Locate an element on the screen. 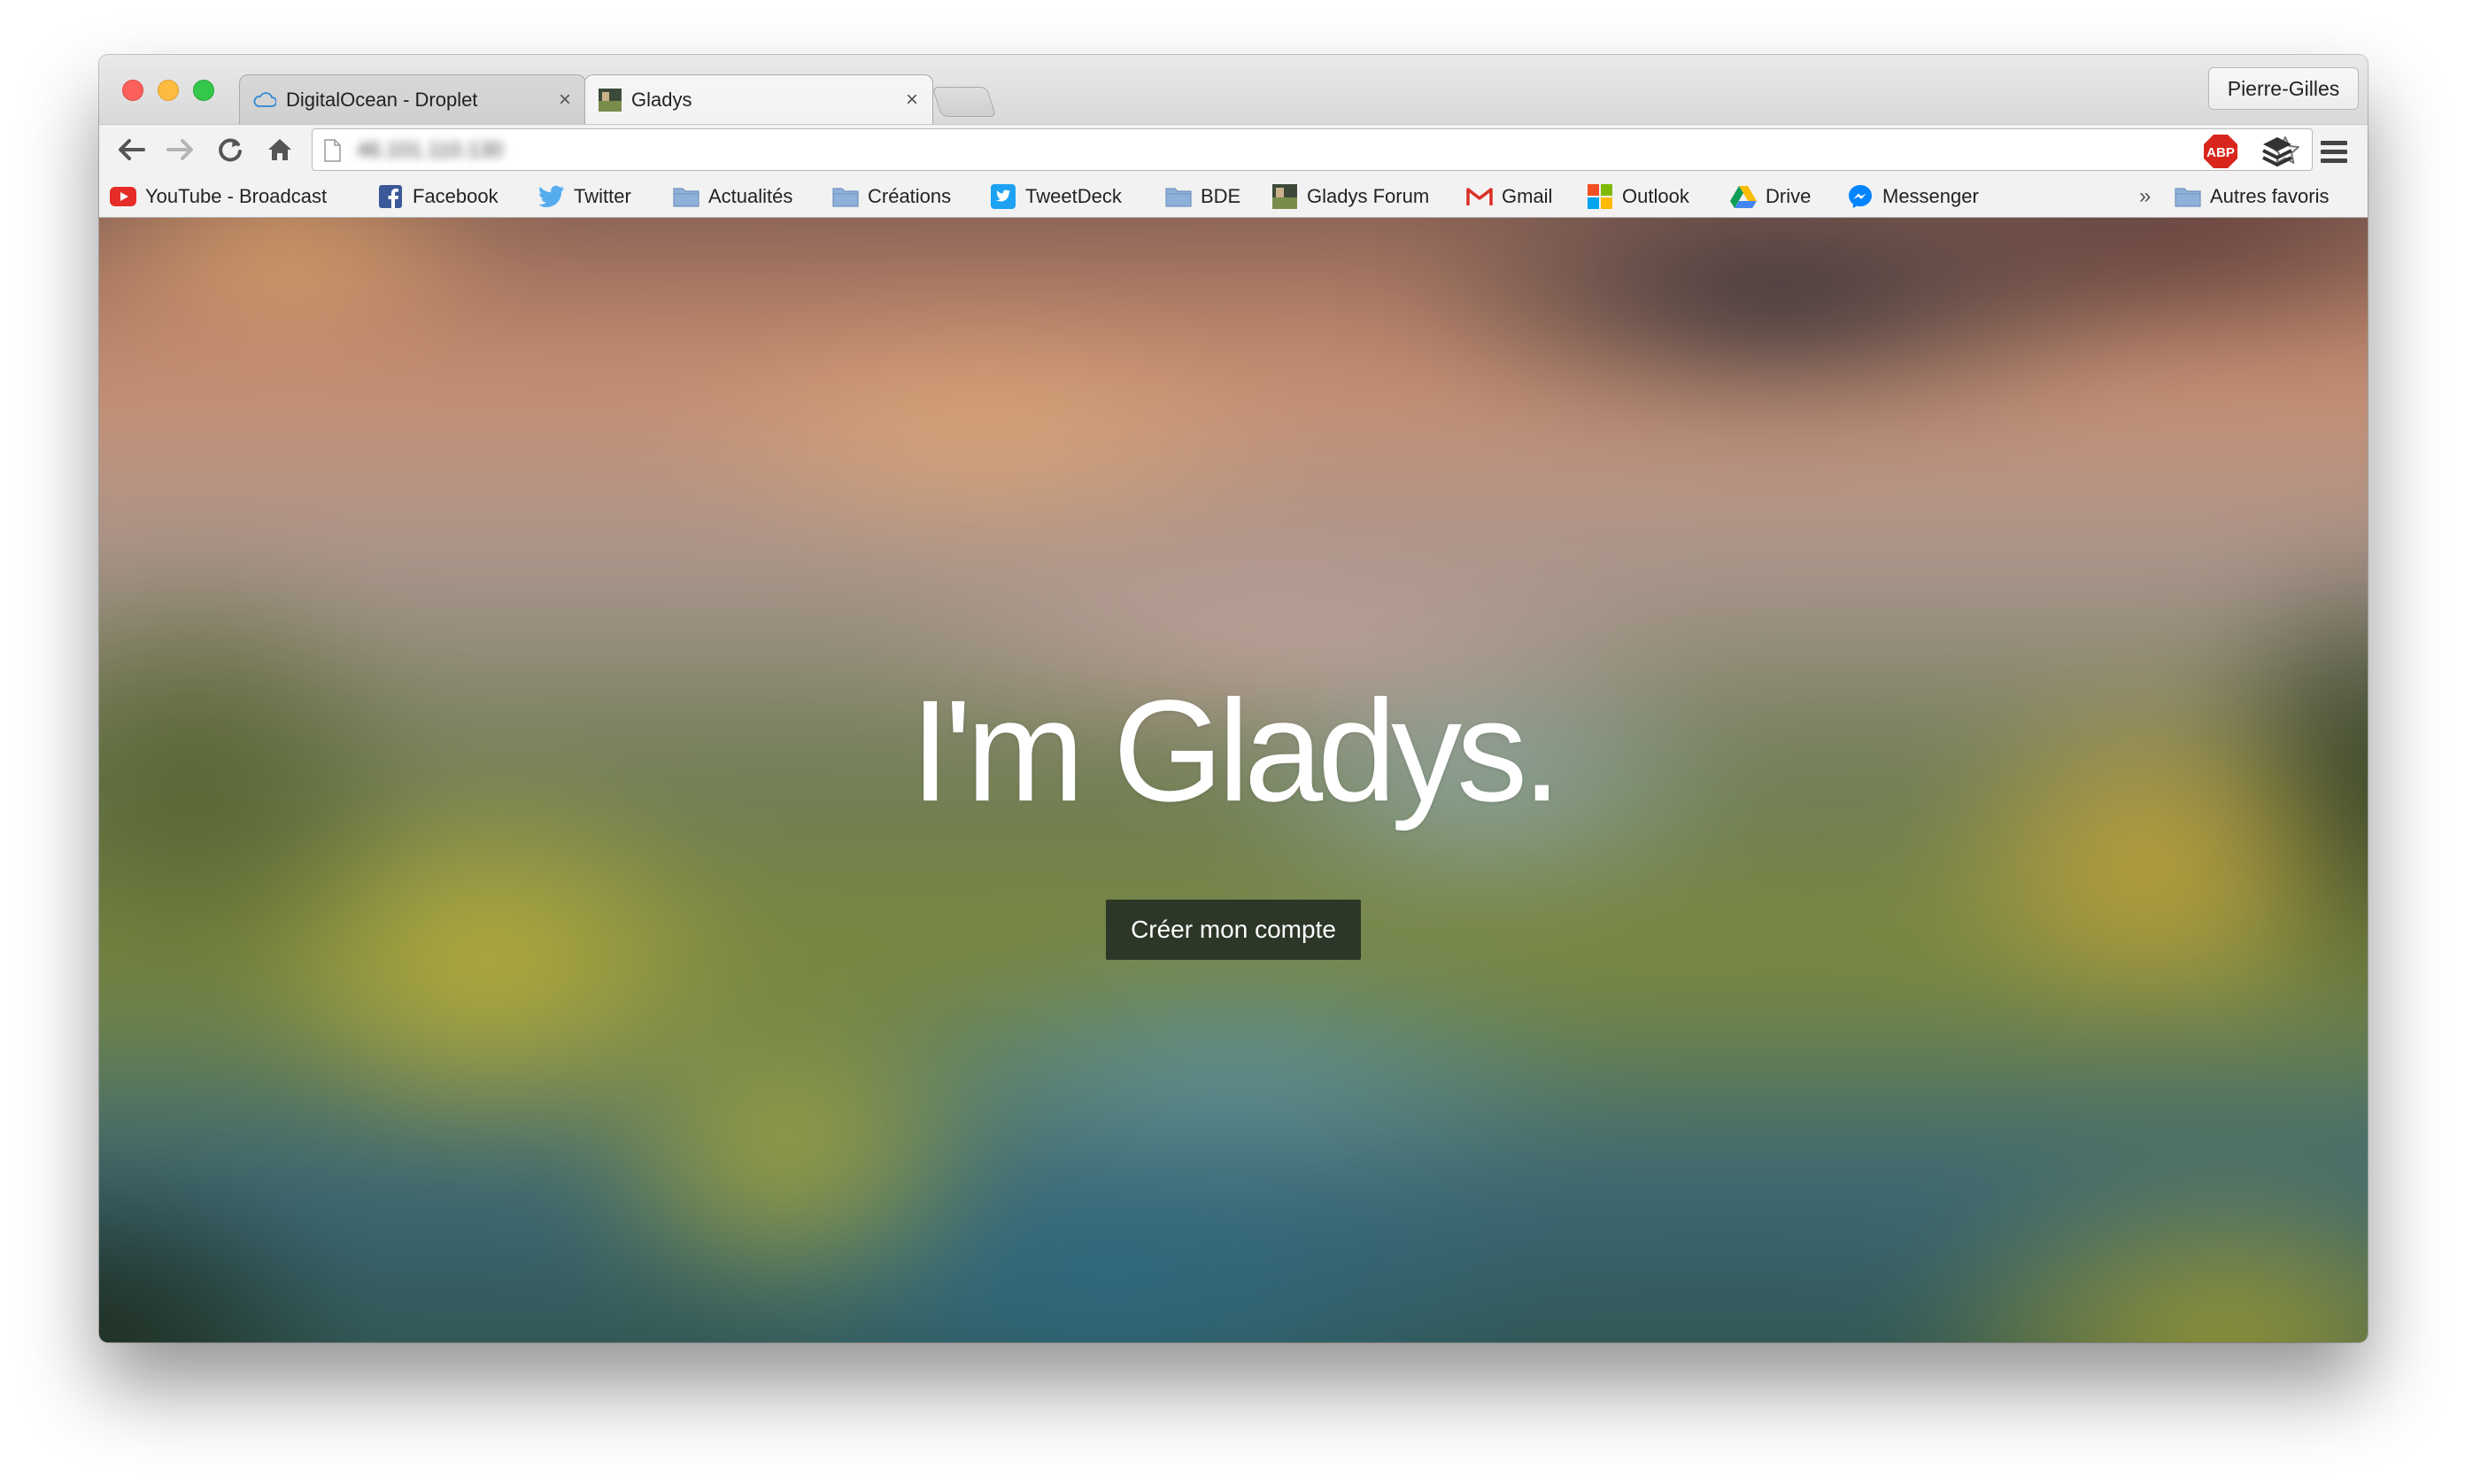 The height and width of the screenshot is (1484, 2465). bookmark-label: Twitter is located at coordinates (602, 196).